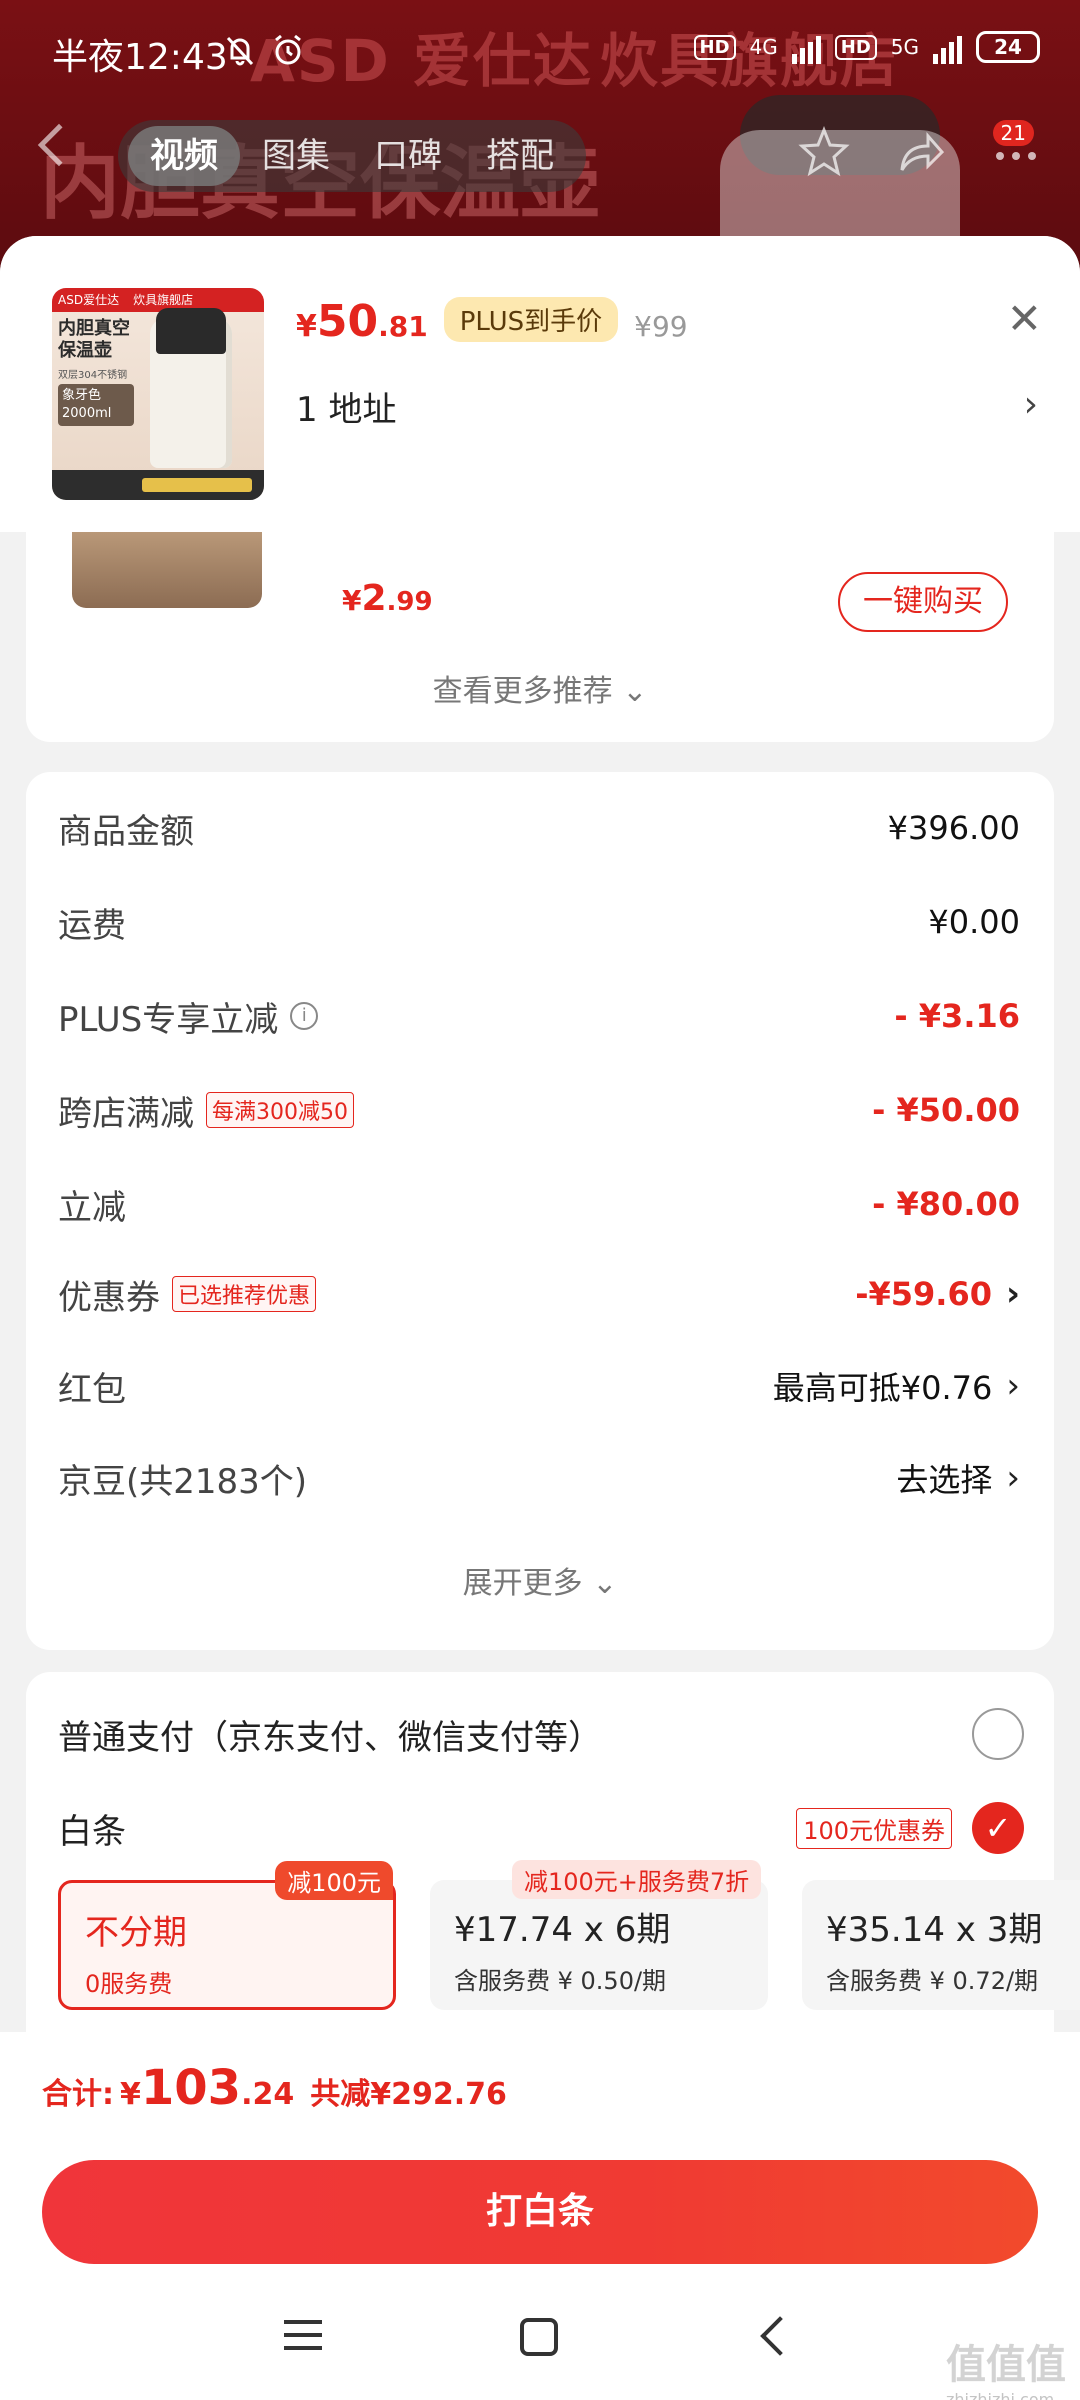 The image size is (1080, 2400). Describe the element at coordinates (974, 922) in the screenshot. I see `row-value: ¥0.00` at that location.